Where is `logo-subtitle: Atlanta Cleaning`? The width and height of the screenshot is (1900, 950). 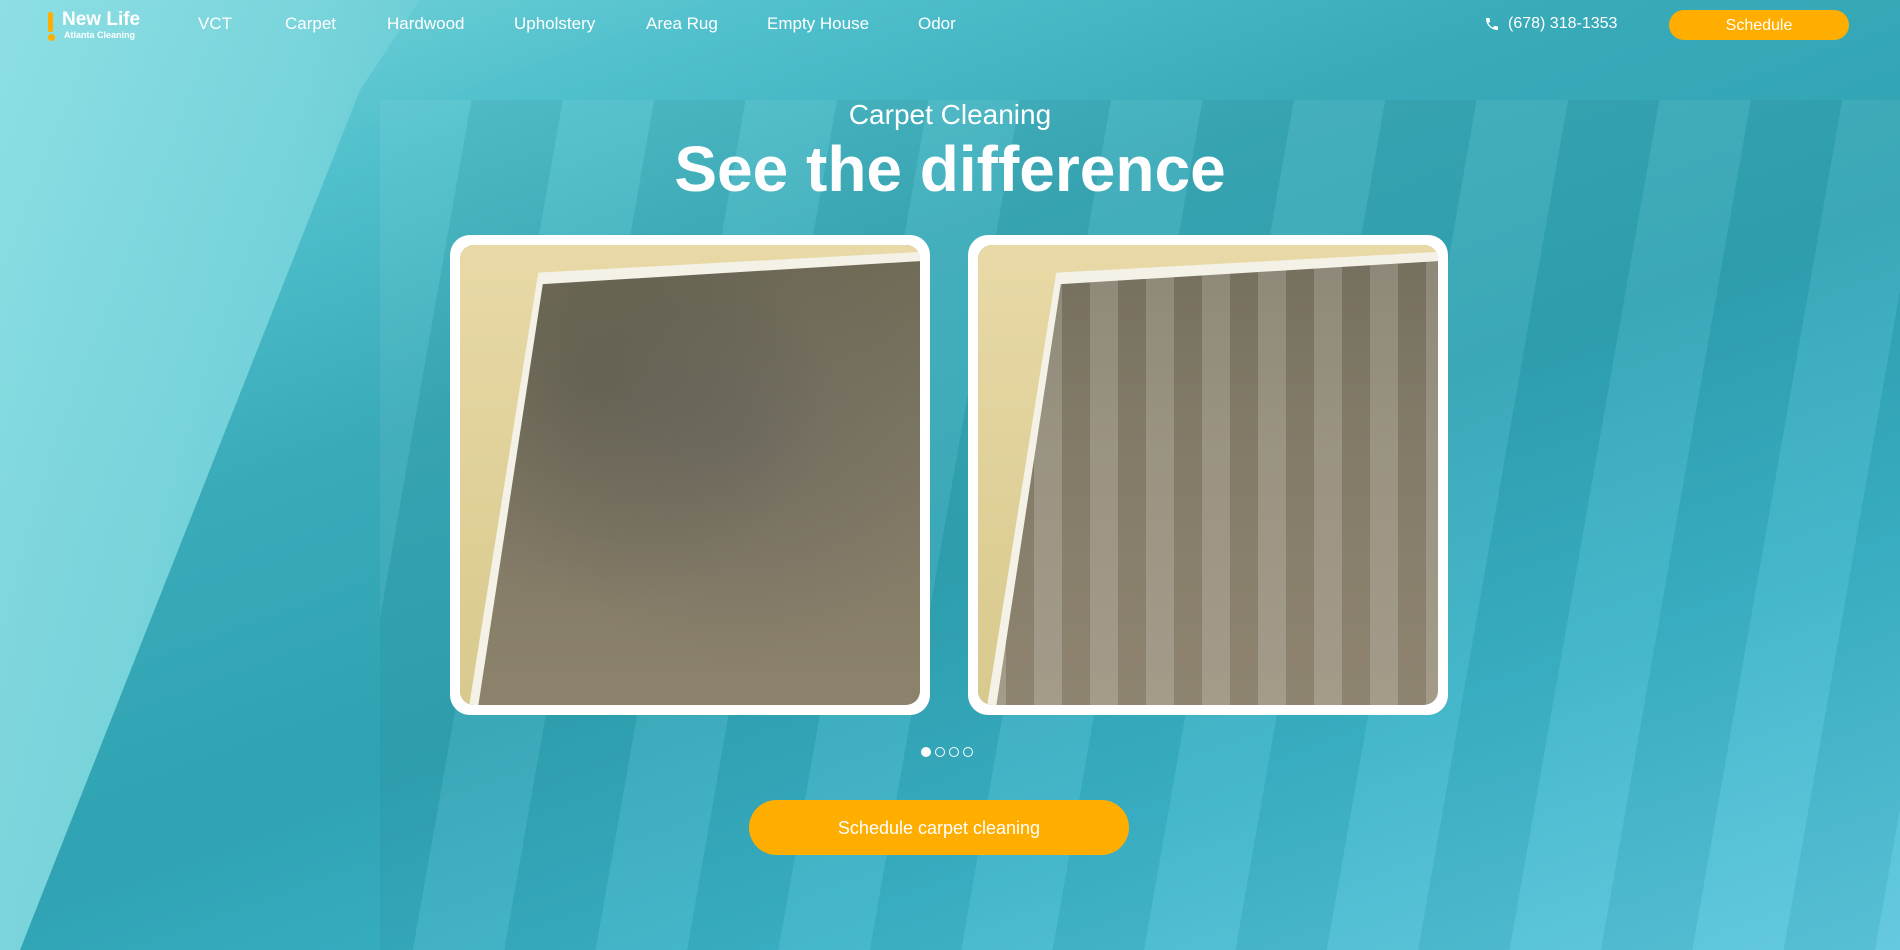 logo-subtitle: Atlanta Cleaning is located at coordinates (100, 35).